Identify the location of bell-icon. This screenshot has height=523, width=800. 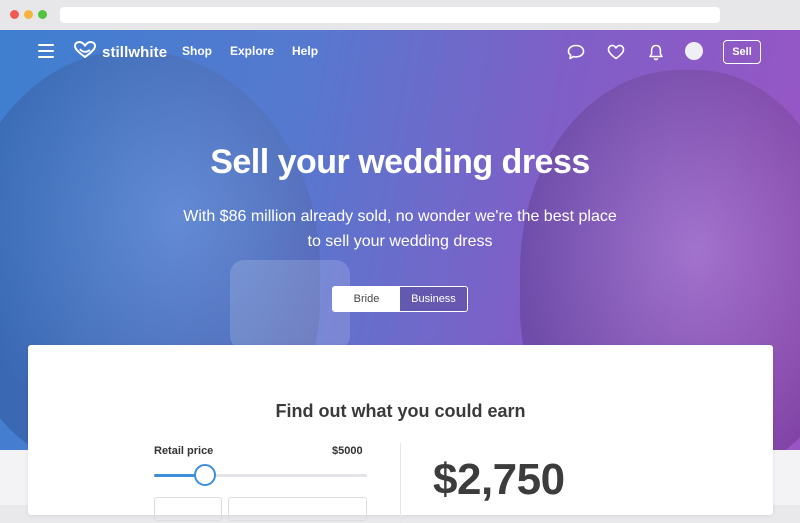
(656, 52).